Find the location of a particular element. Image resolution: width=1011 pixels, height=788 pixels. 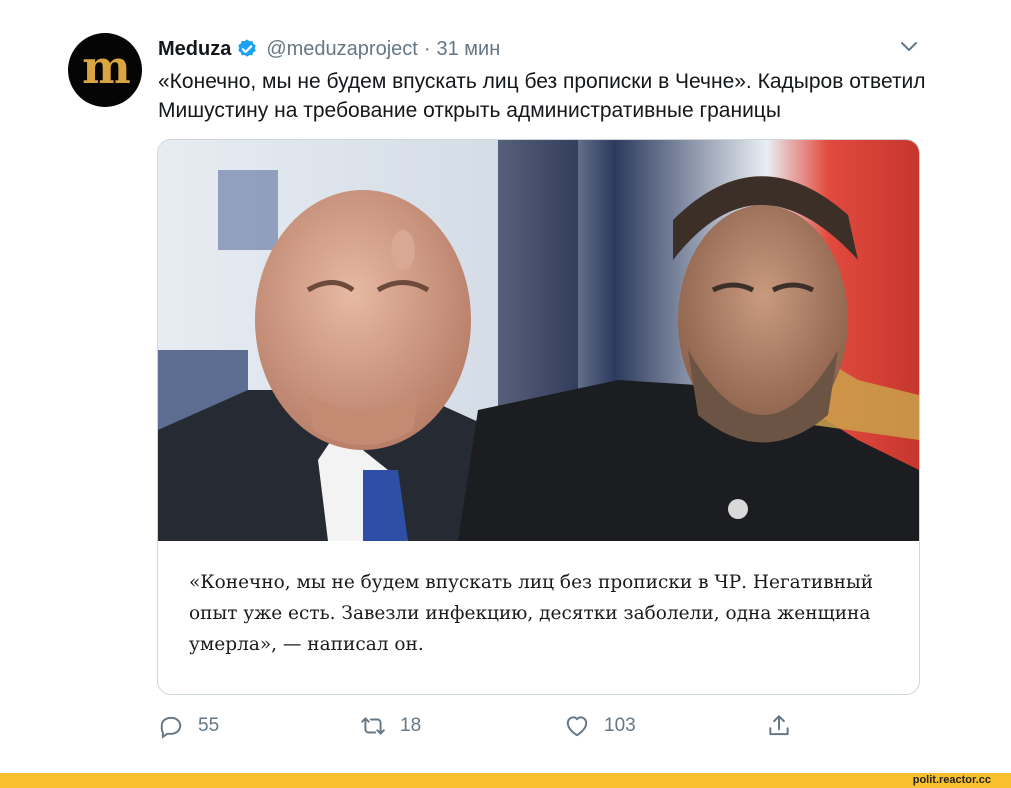

avatar: m is located at coordinates (105, 70).